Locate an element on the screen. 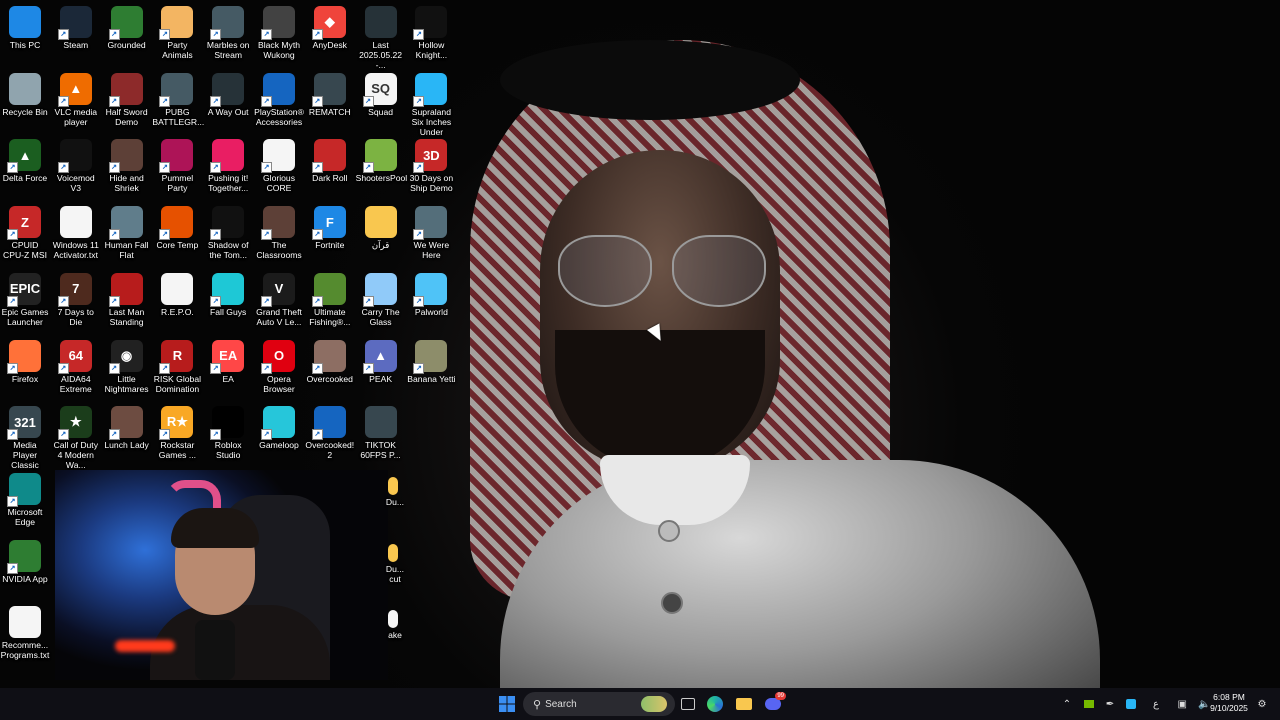 The height and width of the screenshot is (720, 1280). desktop-icon: EPIC ↗ Epic Games Launcher is located at coordinates (25, 302).